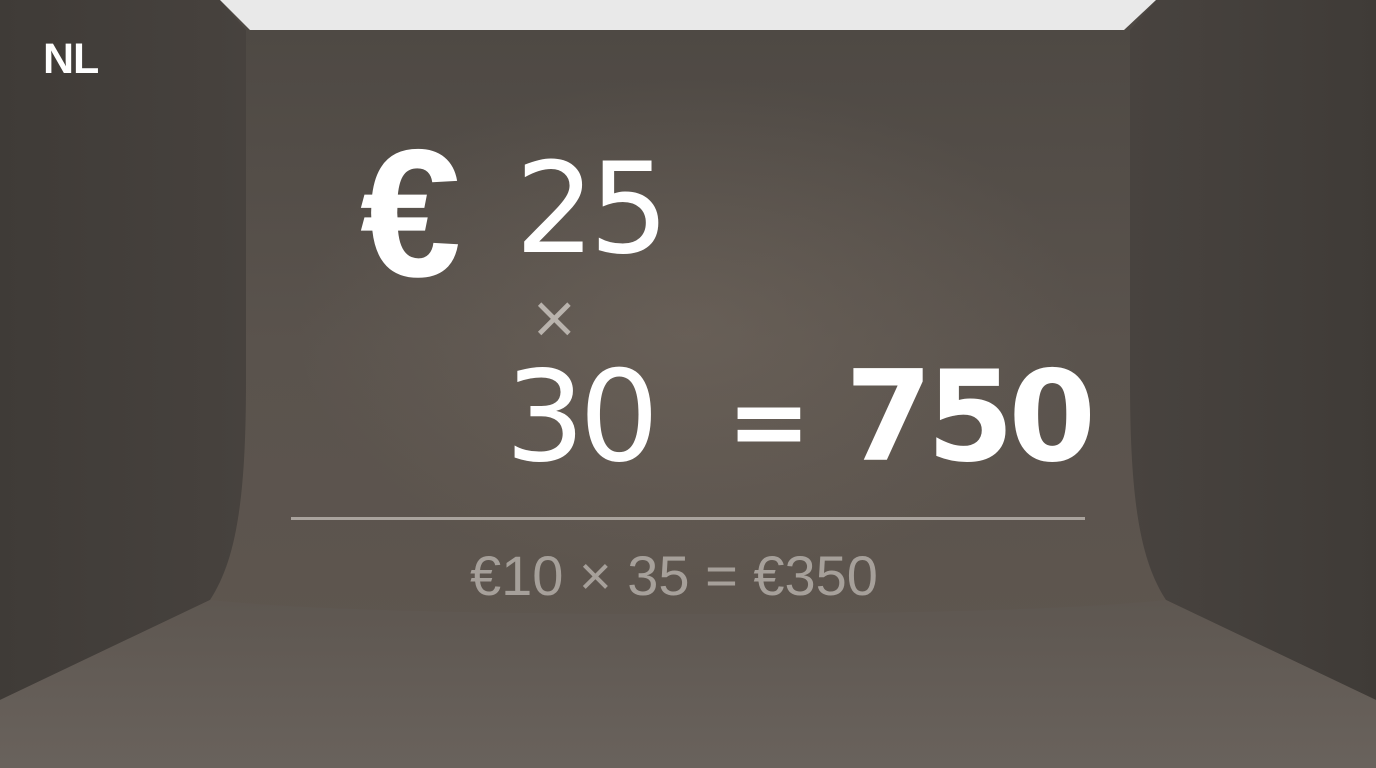 This screenshot has width=1376, height=768. Describe the element at coordinates (71, 59) in the screenshot. I see `region-code: NL` at that location.